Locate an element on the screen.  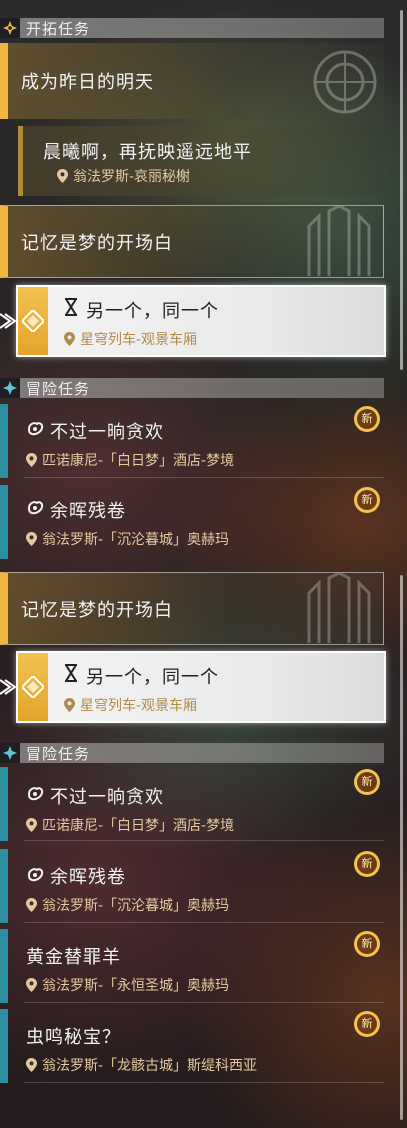
quest-location: 翁法罗斯-「龙骸古城」斯缇科西亚 is located at coordinates (141, 1065).